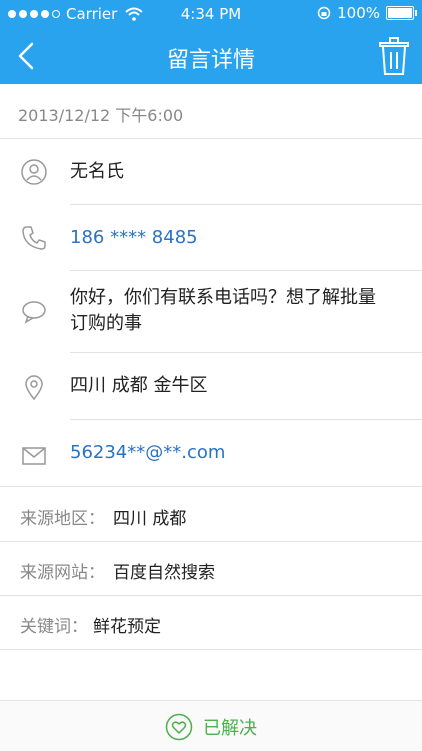  I want to click on delete-button, so click(394, 56).